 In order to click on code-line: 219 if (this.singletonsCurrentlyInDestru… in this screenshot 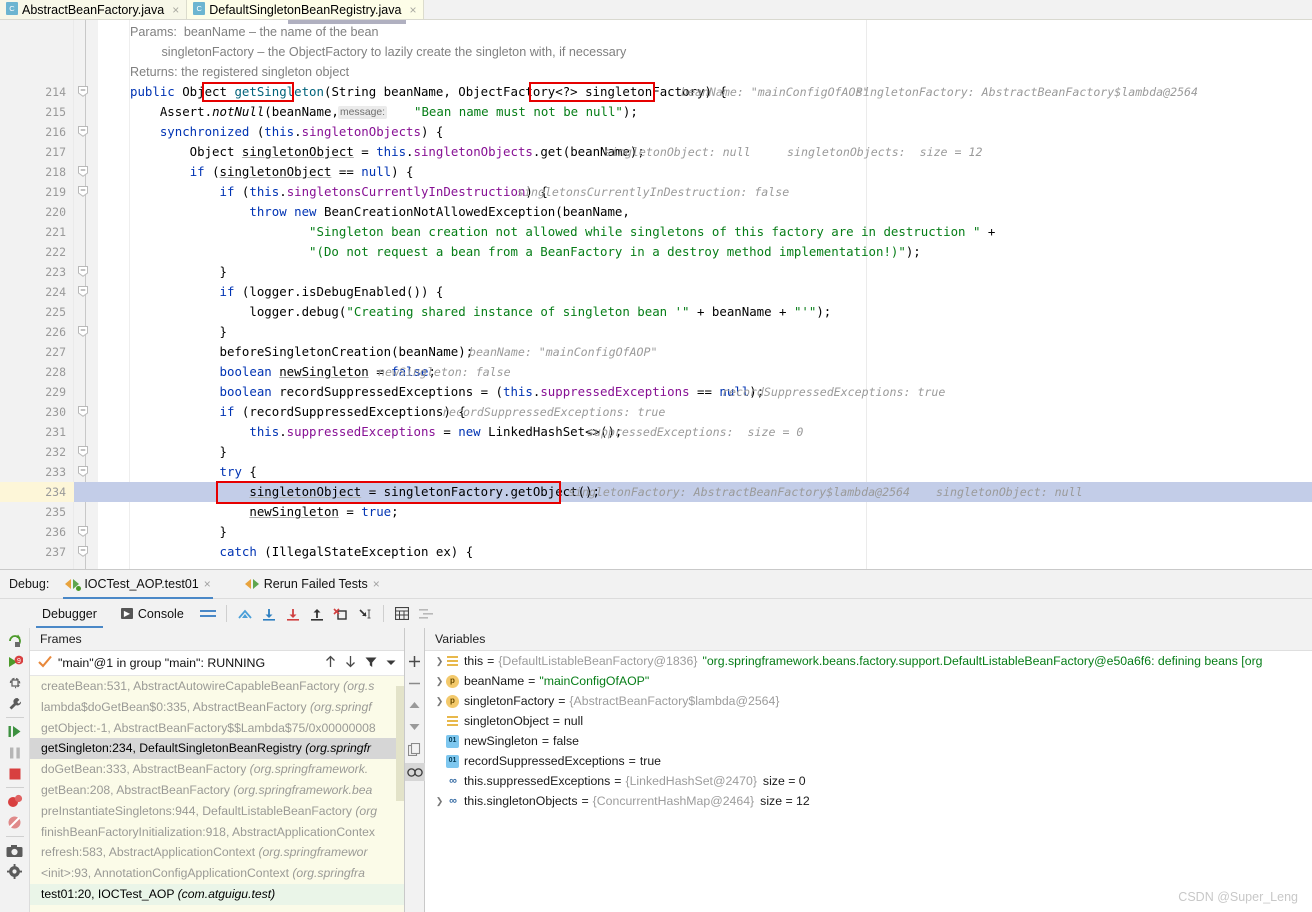, I will do `click(656, 192)`.